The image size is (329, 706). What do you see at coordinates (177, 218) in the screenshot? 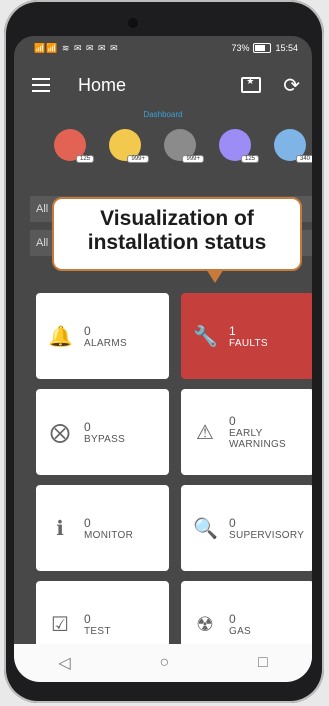
I see `callout-line-1: Visualization of` at bounding box center [177, 218].